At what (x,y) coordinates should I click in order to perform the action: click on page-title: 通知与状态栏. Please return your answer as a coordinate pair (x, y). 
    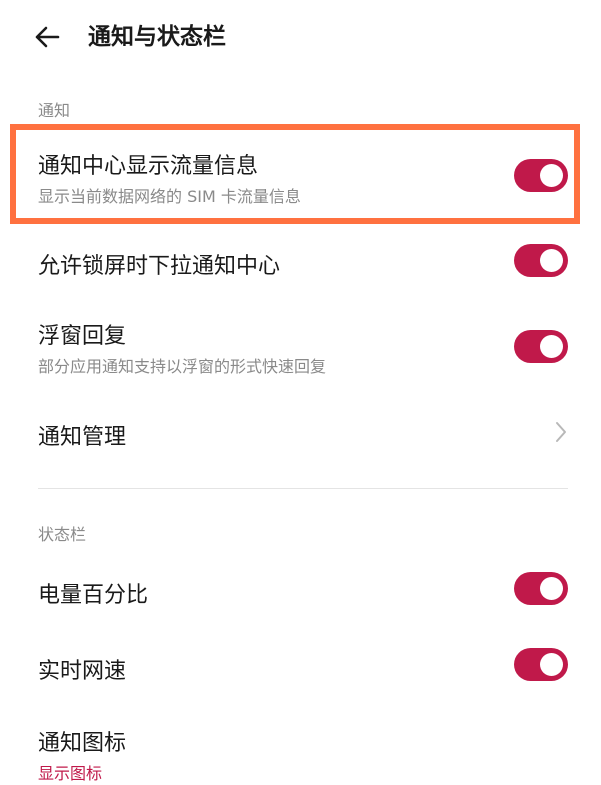
    Looking at the image, I should click on (157, 37).